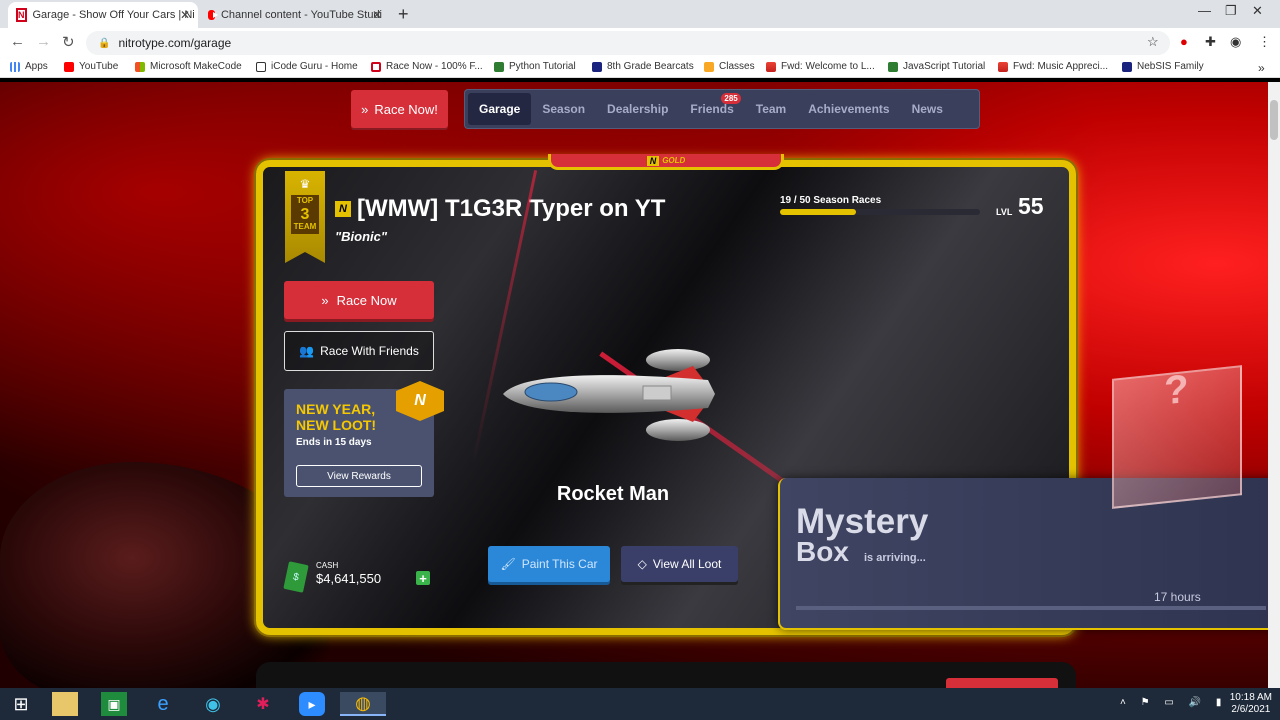 The image size is (1280, 720). What do you see at coordinates (188, 66) in the screenshot?
I see `bookmark-makecode: Microsoft MakeCode` at bounding box center [188, 66].